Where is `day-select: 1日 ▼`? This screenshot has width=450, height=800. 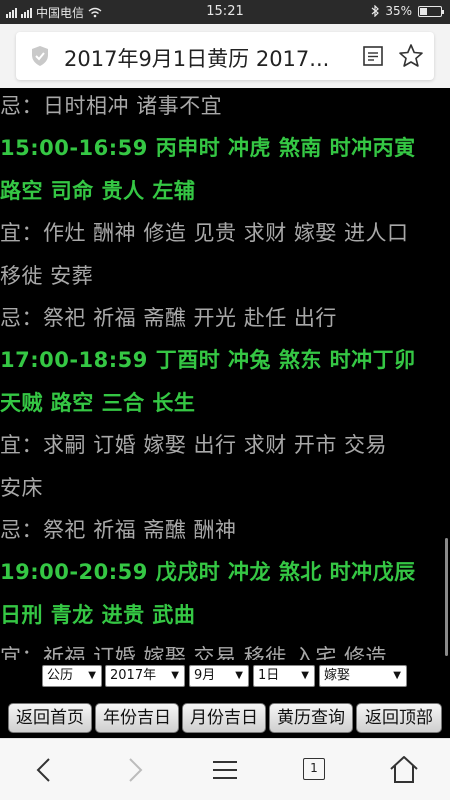 day-select: 1日 ▼ is located at coordinates (284, 676).